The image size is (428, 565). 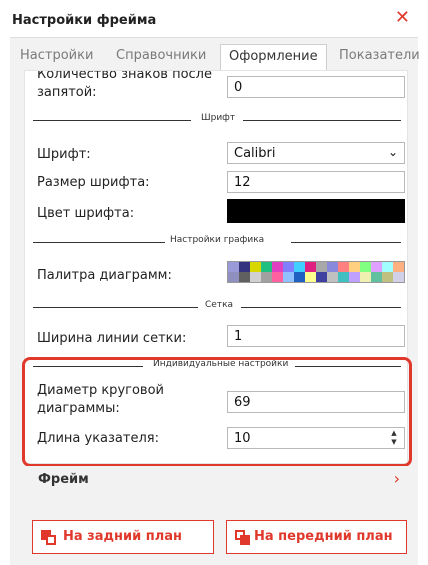 I want to click on palette-label: Палитра диаграмм:, so click(x=104, y=275).